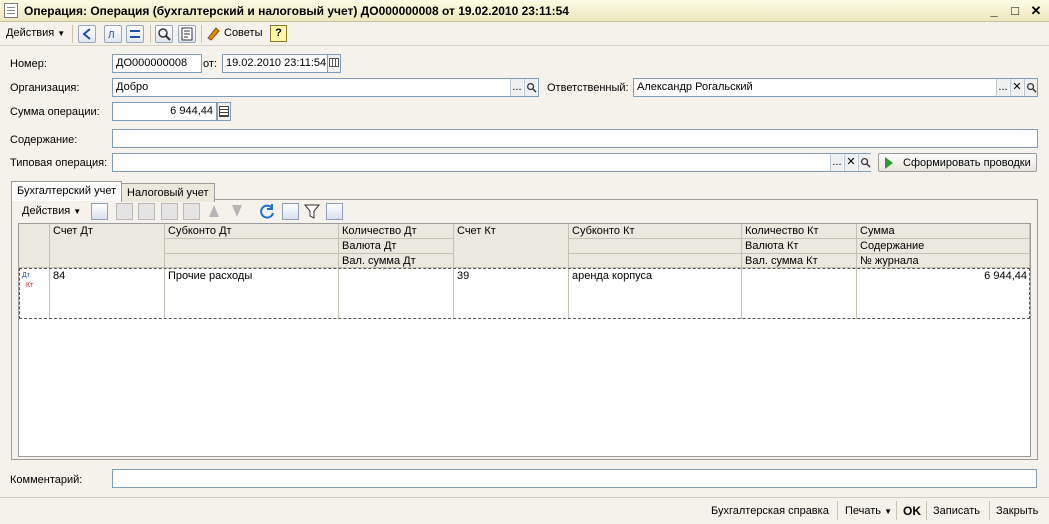 The height and width of the screenshot is (524, 1049). I want to click on number-label: Номер:, so click(28, 64).